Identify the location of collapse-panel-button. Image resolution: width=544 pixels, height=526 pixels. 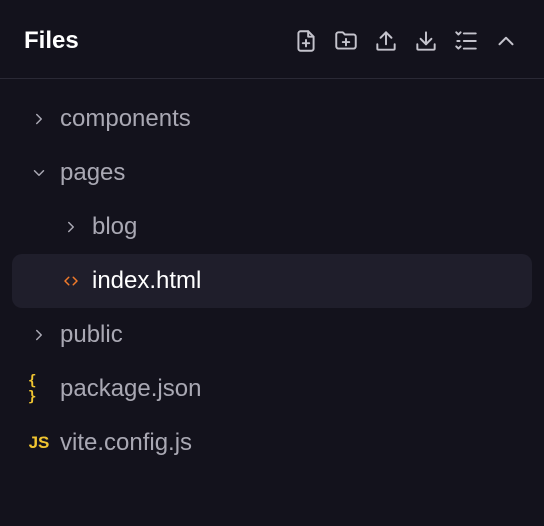
(506, 41).